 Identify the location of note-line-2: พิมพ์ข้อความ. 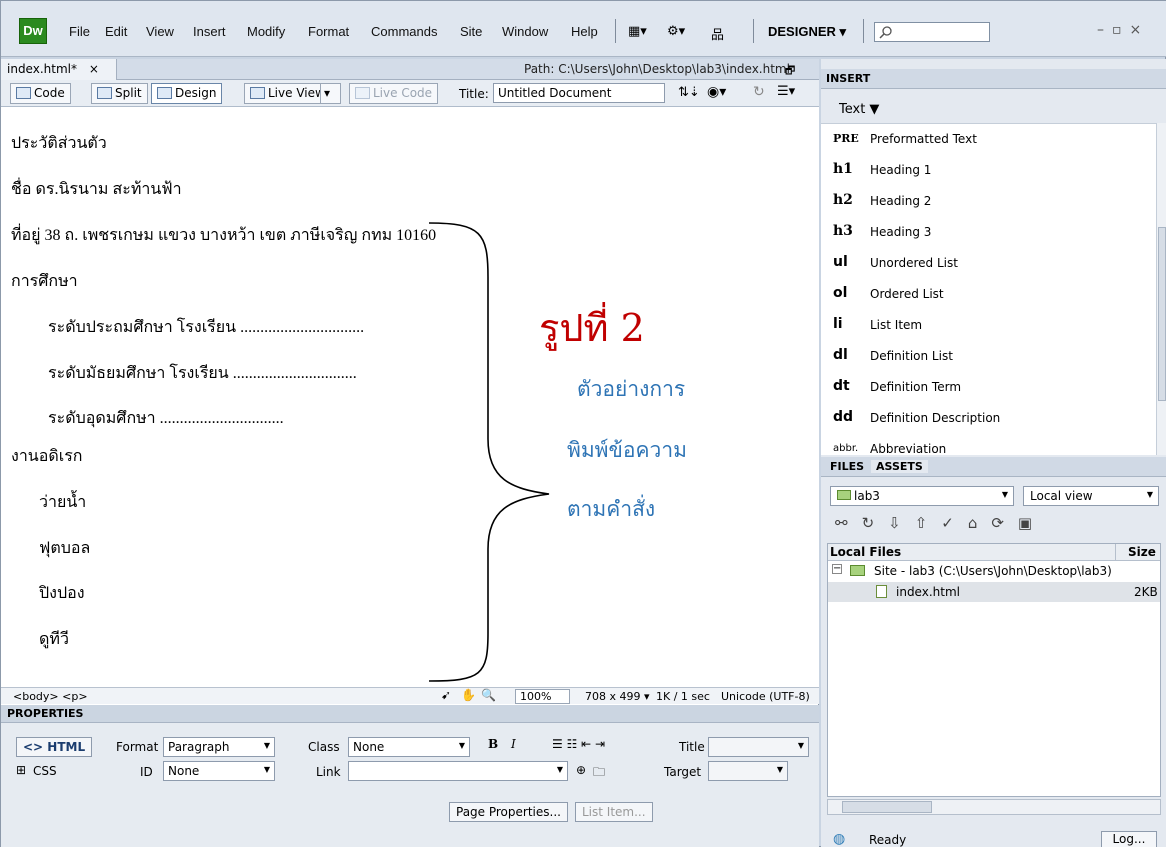
(627, 450).